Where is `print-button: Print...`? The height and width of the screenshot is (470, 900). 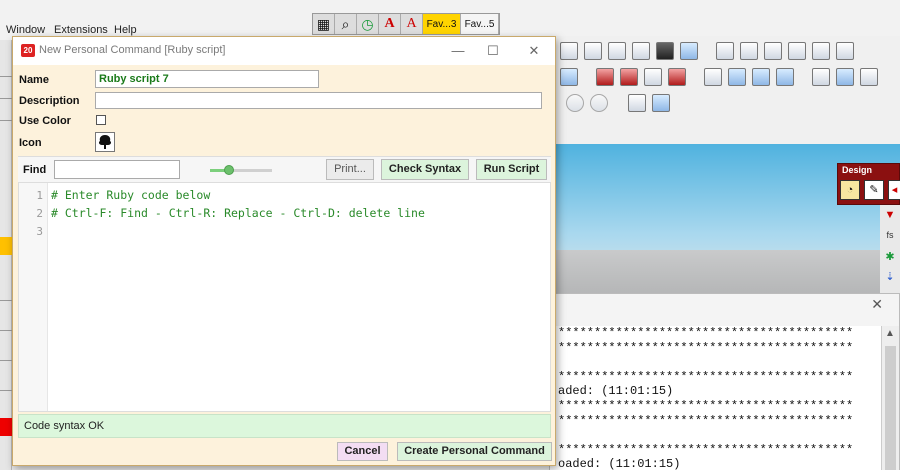
print-button: Print... is located at coordinates (350, 169).